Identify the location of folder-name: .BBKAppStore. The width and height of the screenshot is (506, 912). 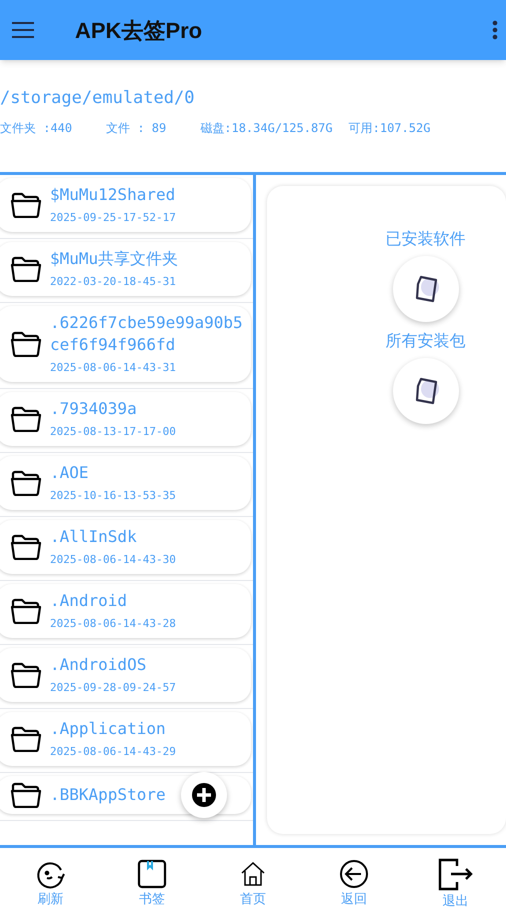
(108, 795).